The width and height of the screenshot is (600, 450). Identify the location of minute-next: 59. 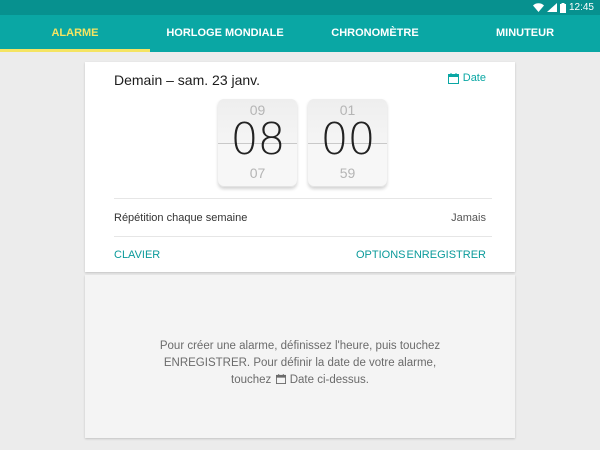
(347, 173).